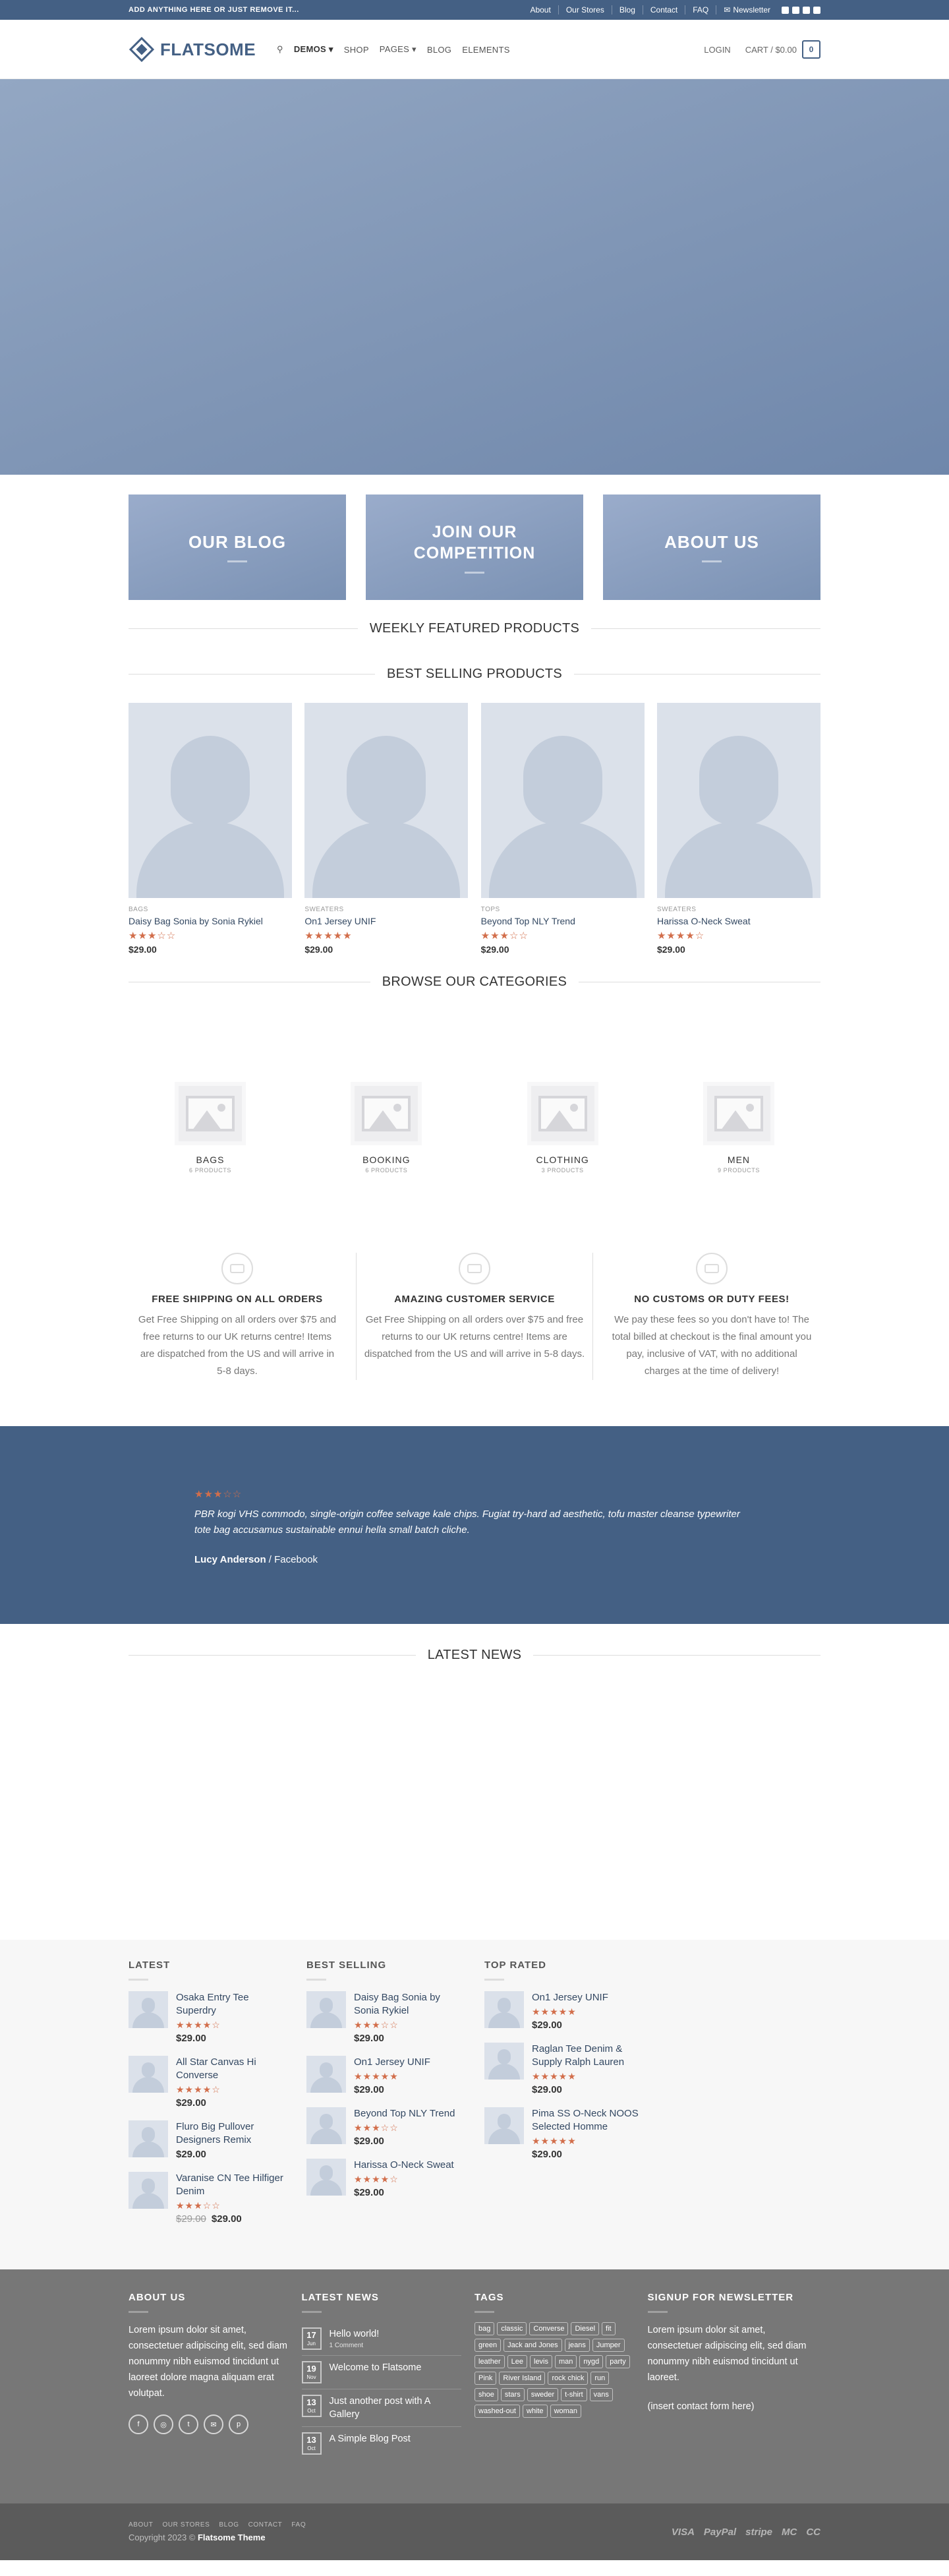 The height and width of the screenshot is (2576, 949). What do you see at coordinates (600, 2378) in the screenshot?
I see `tag: run` at bounding box center [600, 2378].